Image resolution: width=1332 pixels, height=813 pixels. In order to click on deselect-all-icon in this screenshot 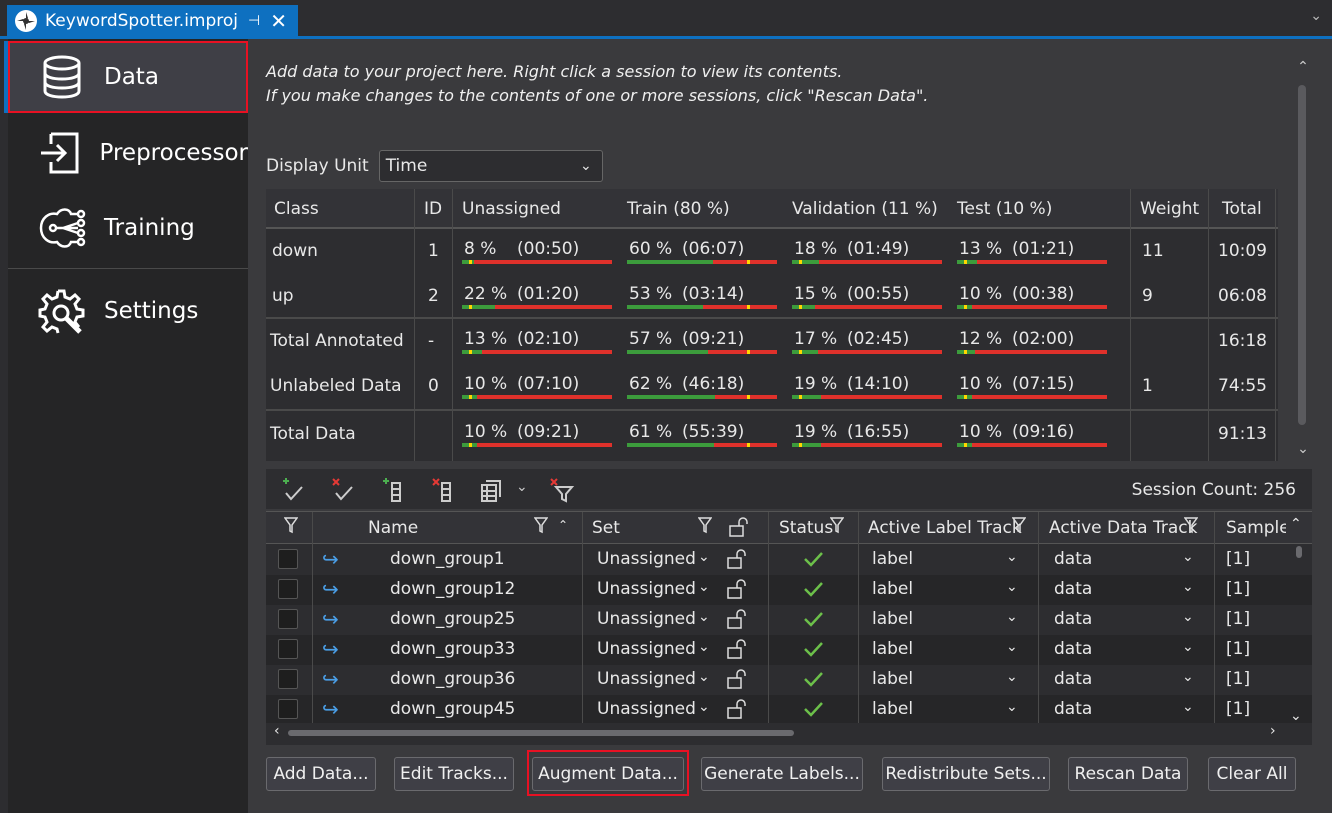, I will do `click(345, 490)`.